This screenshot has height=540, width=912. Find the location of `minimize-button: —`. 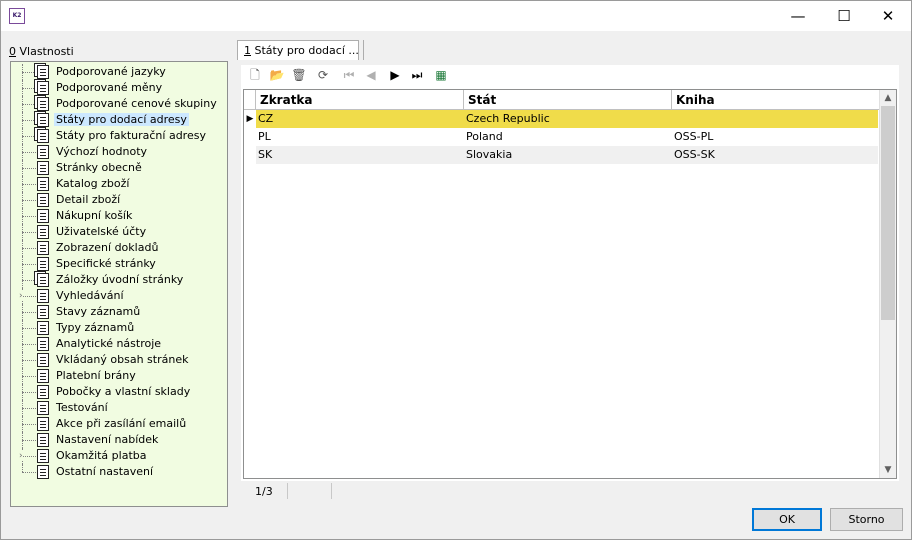

minimize-button: — is located at coordinates (798, 16).